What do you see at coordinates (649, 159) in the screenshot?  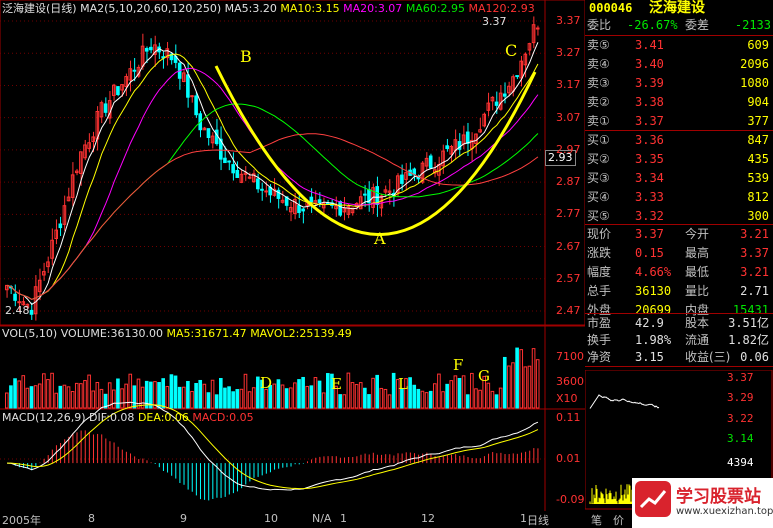 I see `buy-price: 3.35` at bounding box center [649, 159].